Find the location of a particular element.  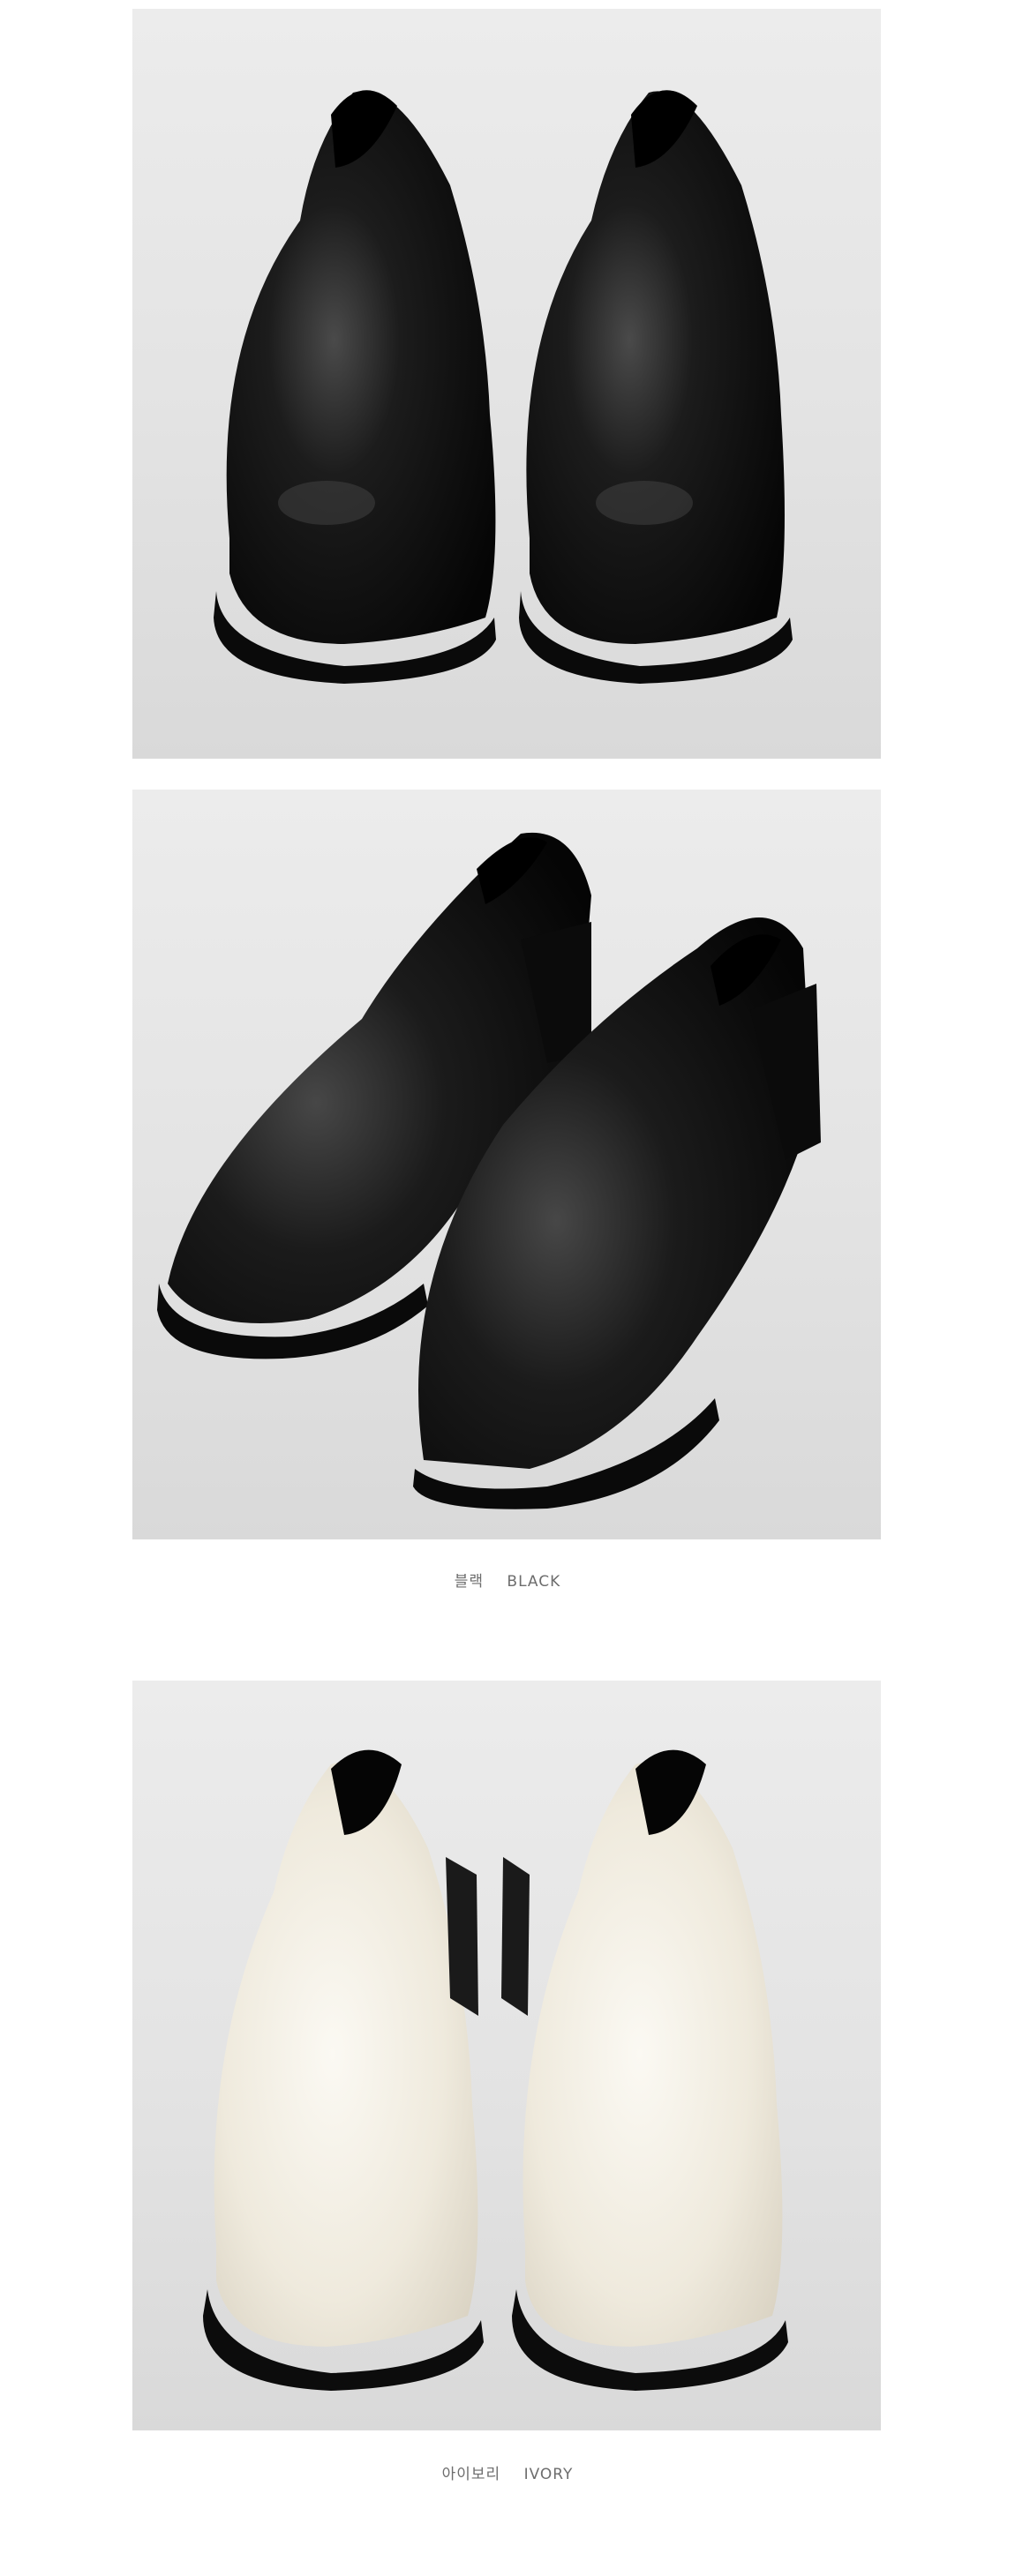

right-black-shoe is located at coordinates (656, 387).